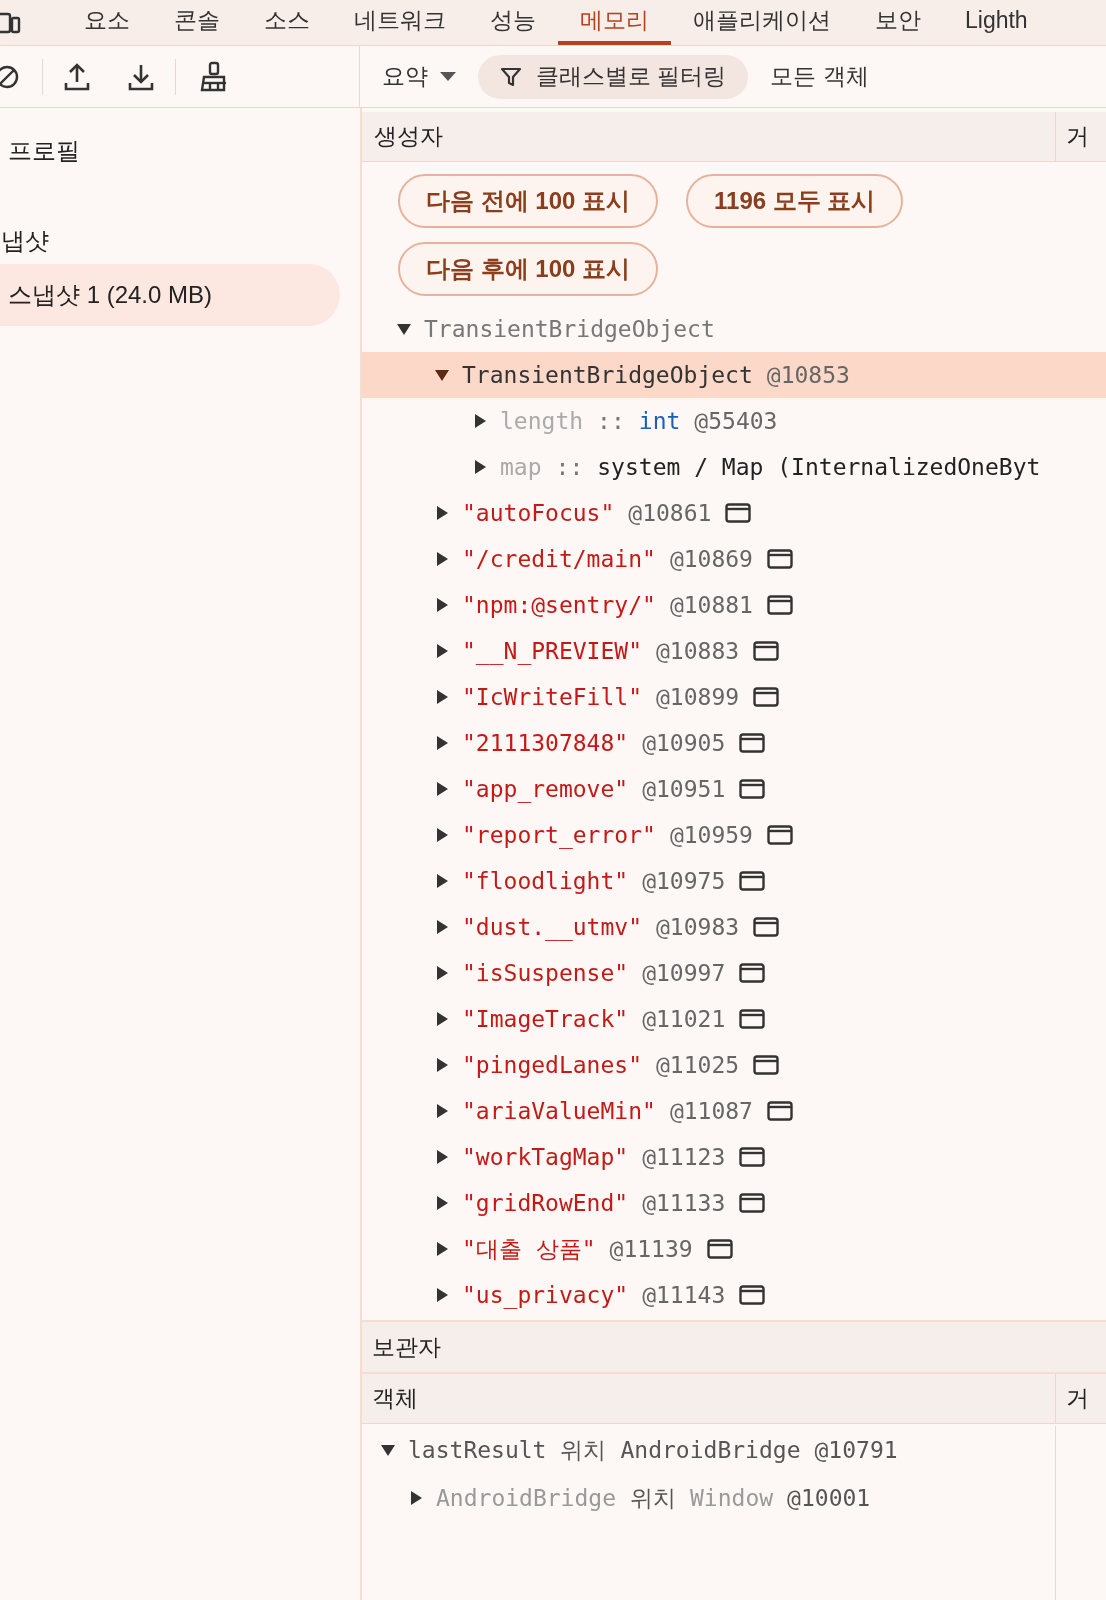 The height and width of the screenshot is (1600, 1106). I want to click on class-name: TransientBridgeObject, so click(569, 329).